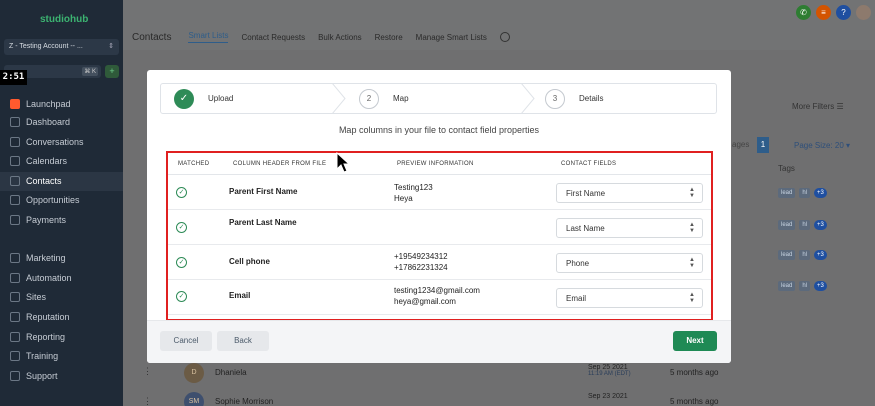  Describe the element at coordinates (152, 37) in the screenshot. I see `page-title: Contacts` at that location.